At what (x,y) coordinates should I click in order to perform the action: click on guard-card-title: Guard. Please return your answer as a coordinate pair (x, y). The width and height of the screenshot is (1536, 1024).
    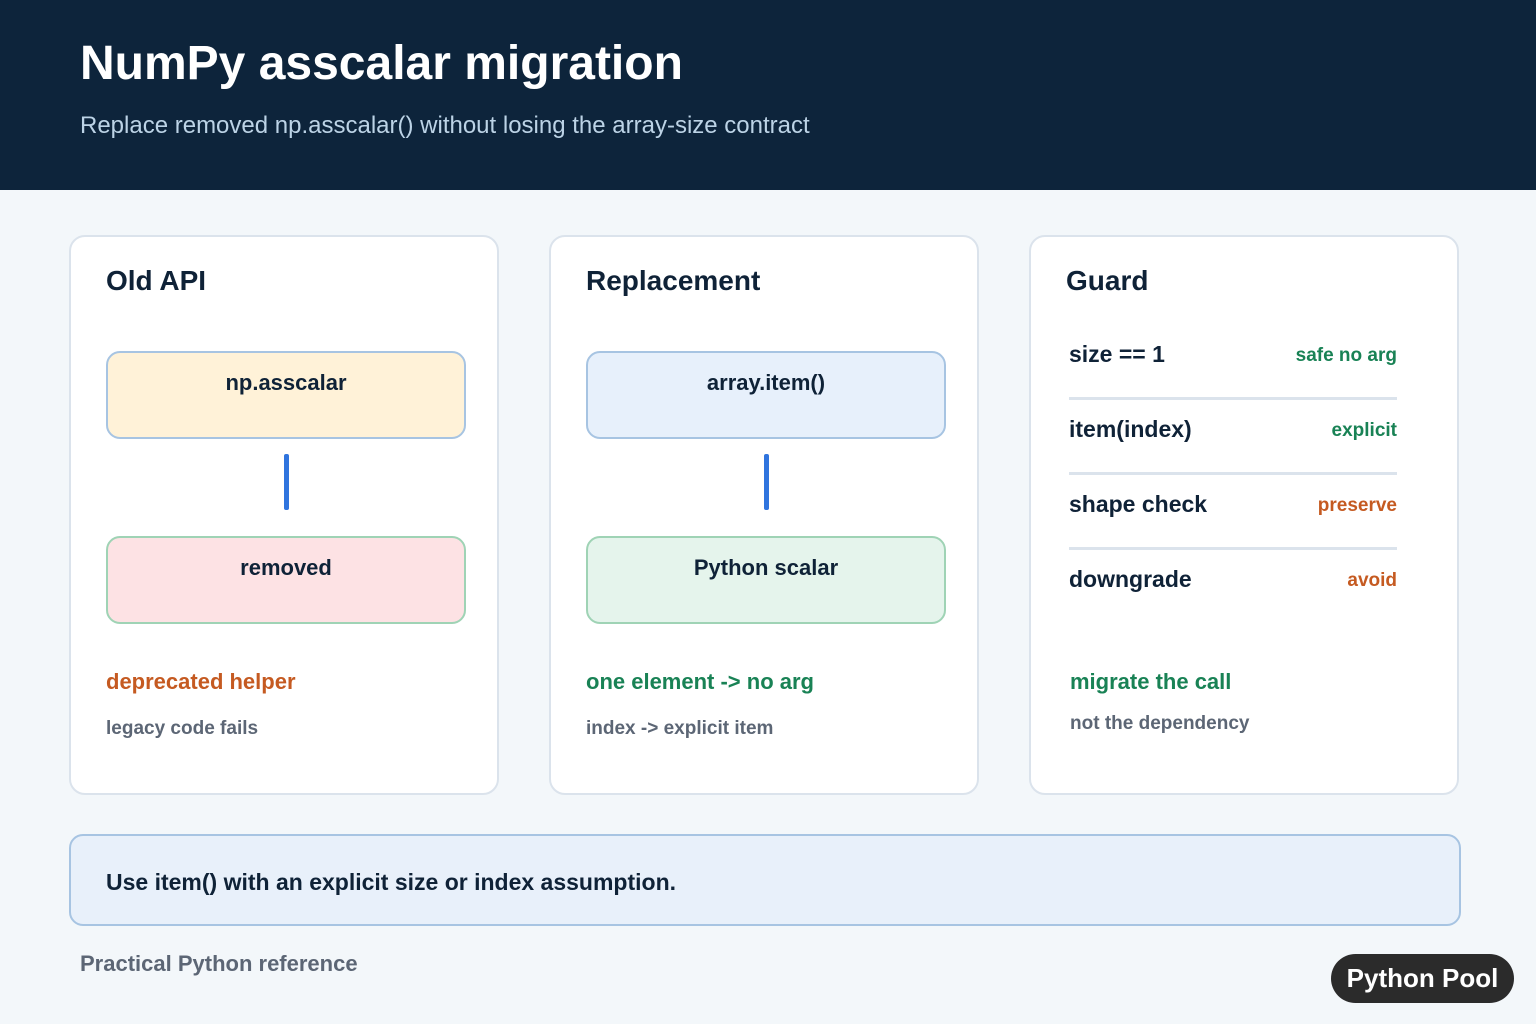
    Looking at the image, I should click on (1107, 280).